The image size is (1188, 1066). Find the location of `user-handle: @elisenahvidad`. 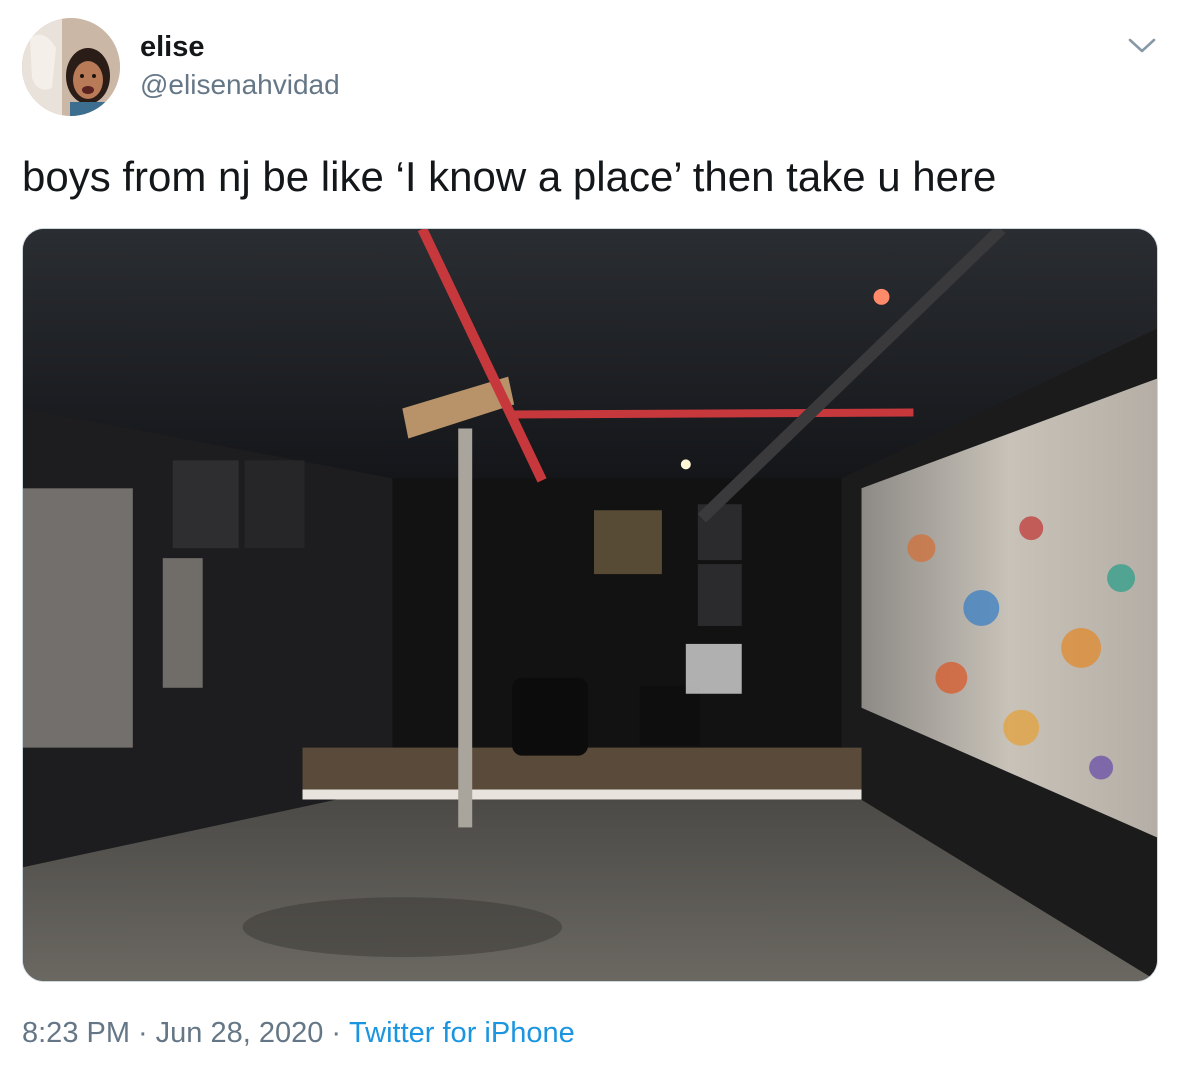

user-handle: @elisenahvidad is located at coordinates (240, 85).